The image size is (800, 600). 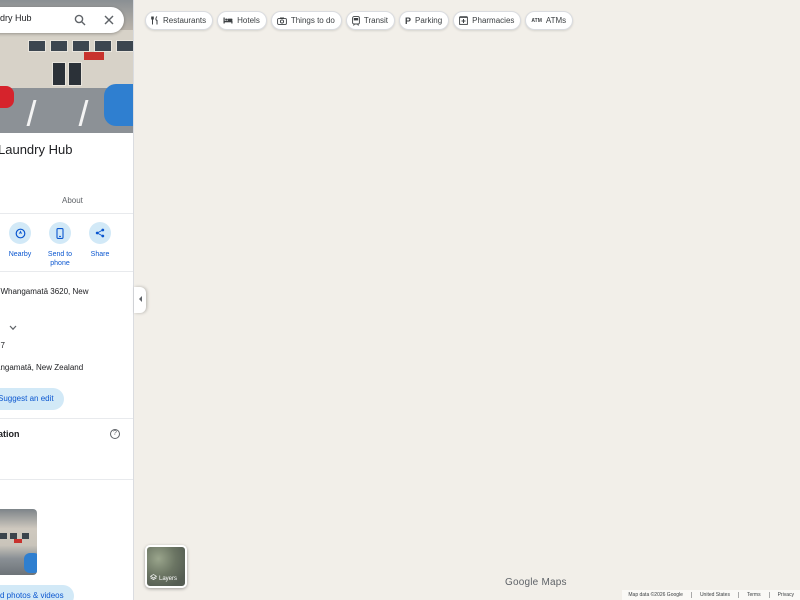 What do you see at coordinates (754, 595) in the screenshot?
I see `terms-link: Terms` at bounding box center [754, 595].